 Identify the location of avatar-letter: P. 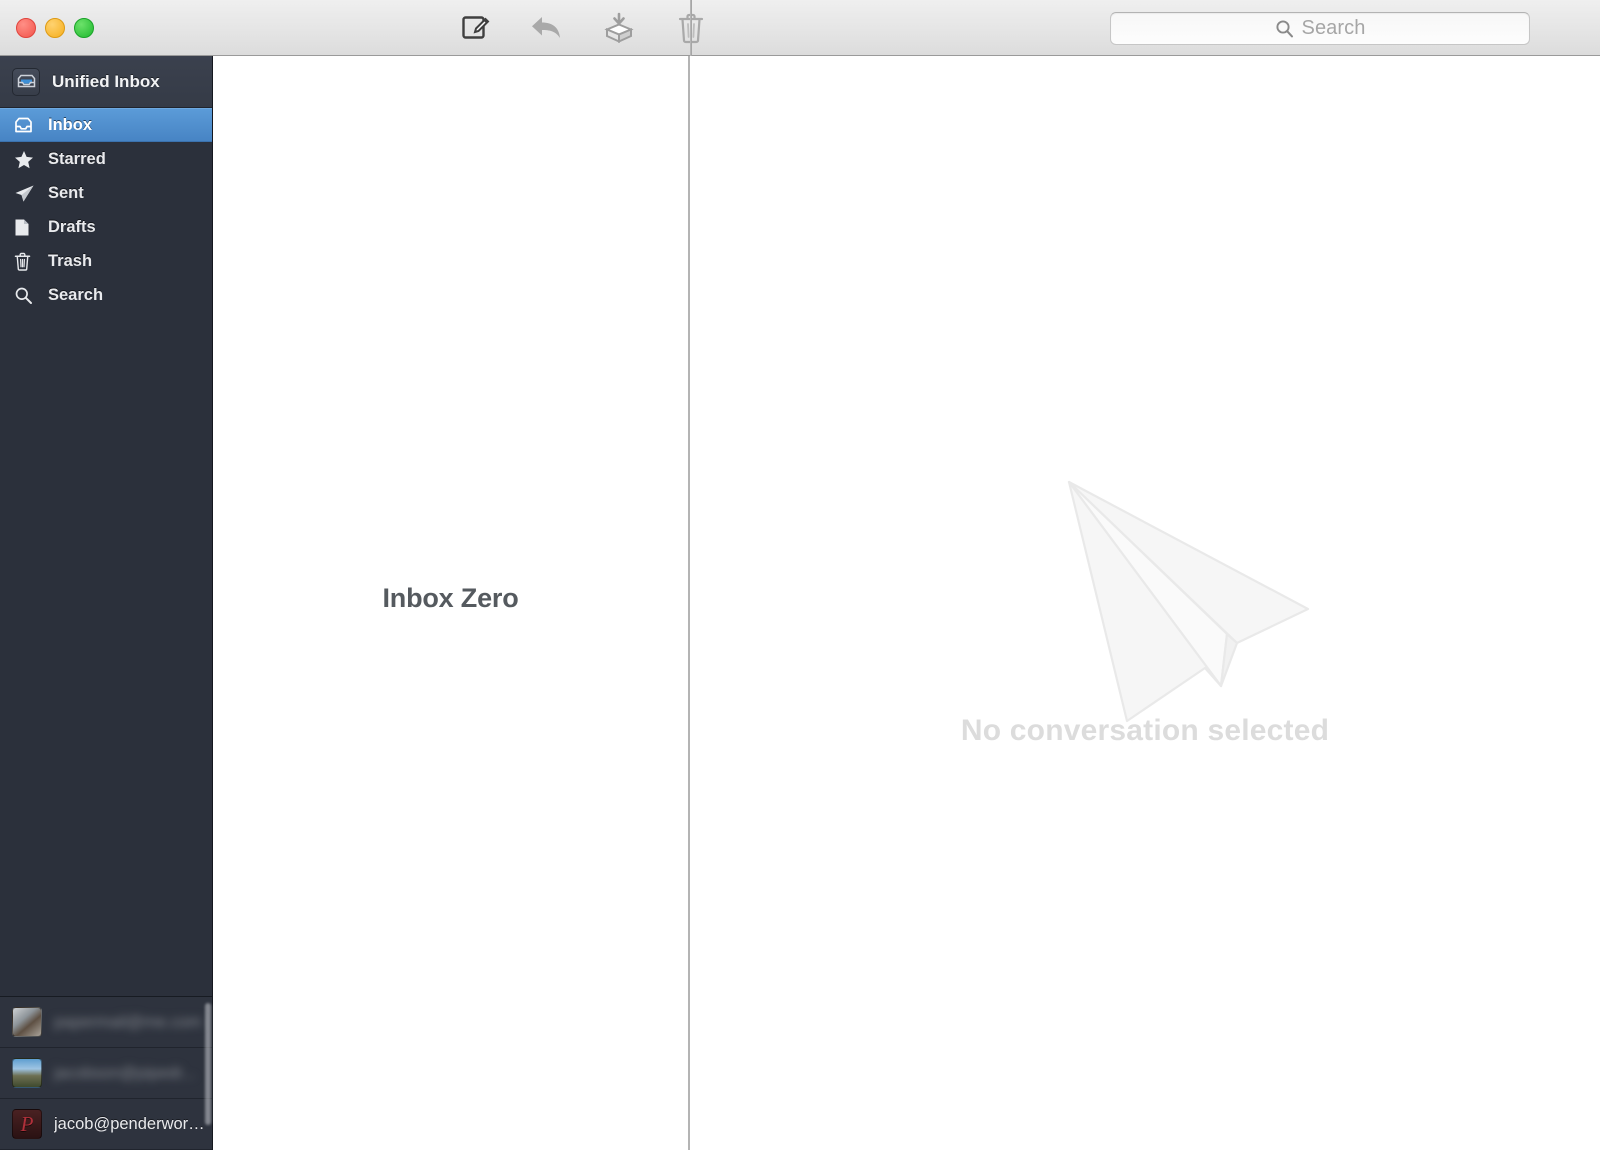
(27, 1123).